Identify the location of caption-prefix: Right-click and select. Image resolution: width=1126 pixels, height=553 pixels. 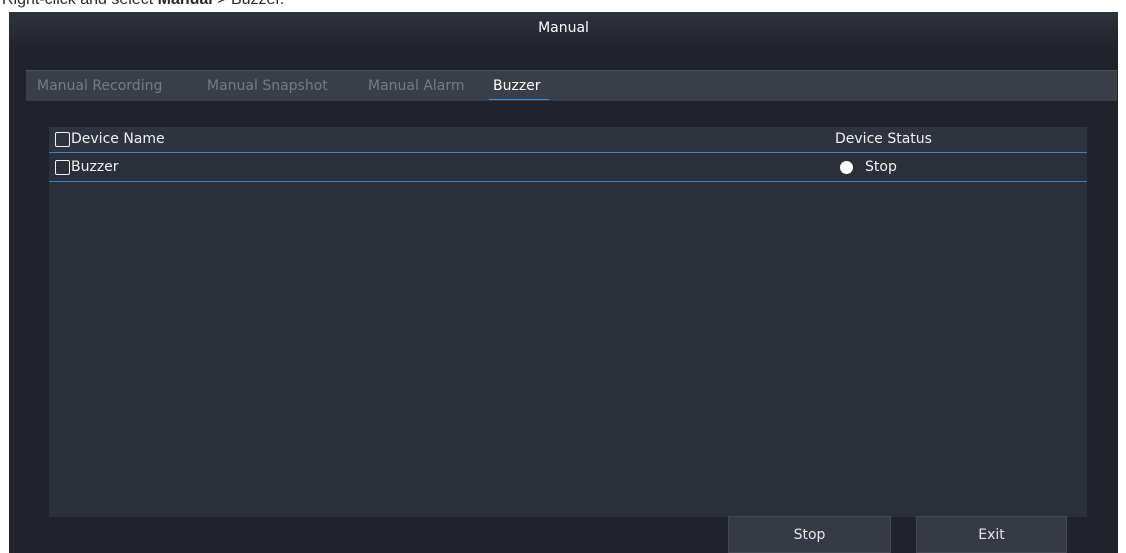
(80, 4).